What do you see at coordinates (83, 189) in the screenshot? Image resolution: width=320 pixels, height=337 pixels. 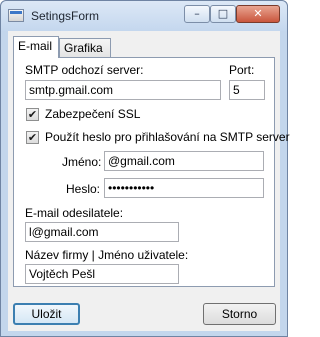 I see `password-label: Heslo:` at bounding box center [83, 189].